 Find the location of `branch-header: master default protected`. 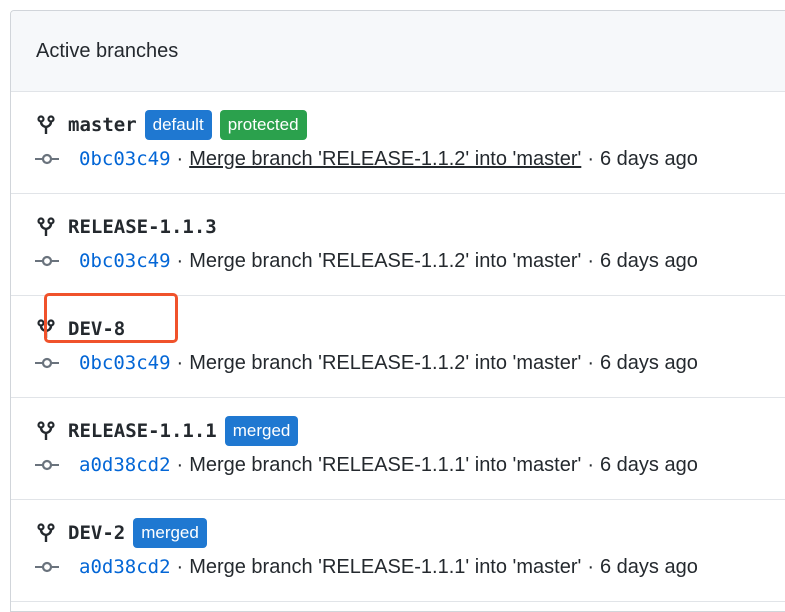

branch-header: master default protected is located at coordinates (176, 125).